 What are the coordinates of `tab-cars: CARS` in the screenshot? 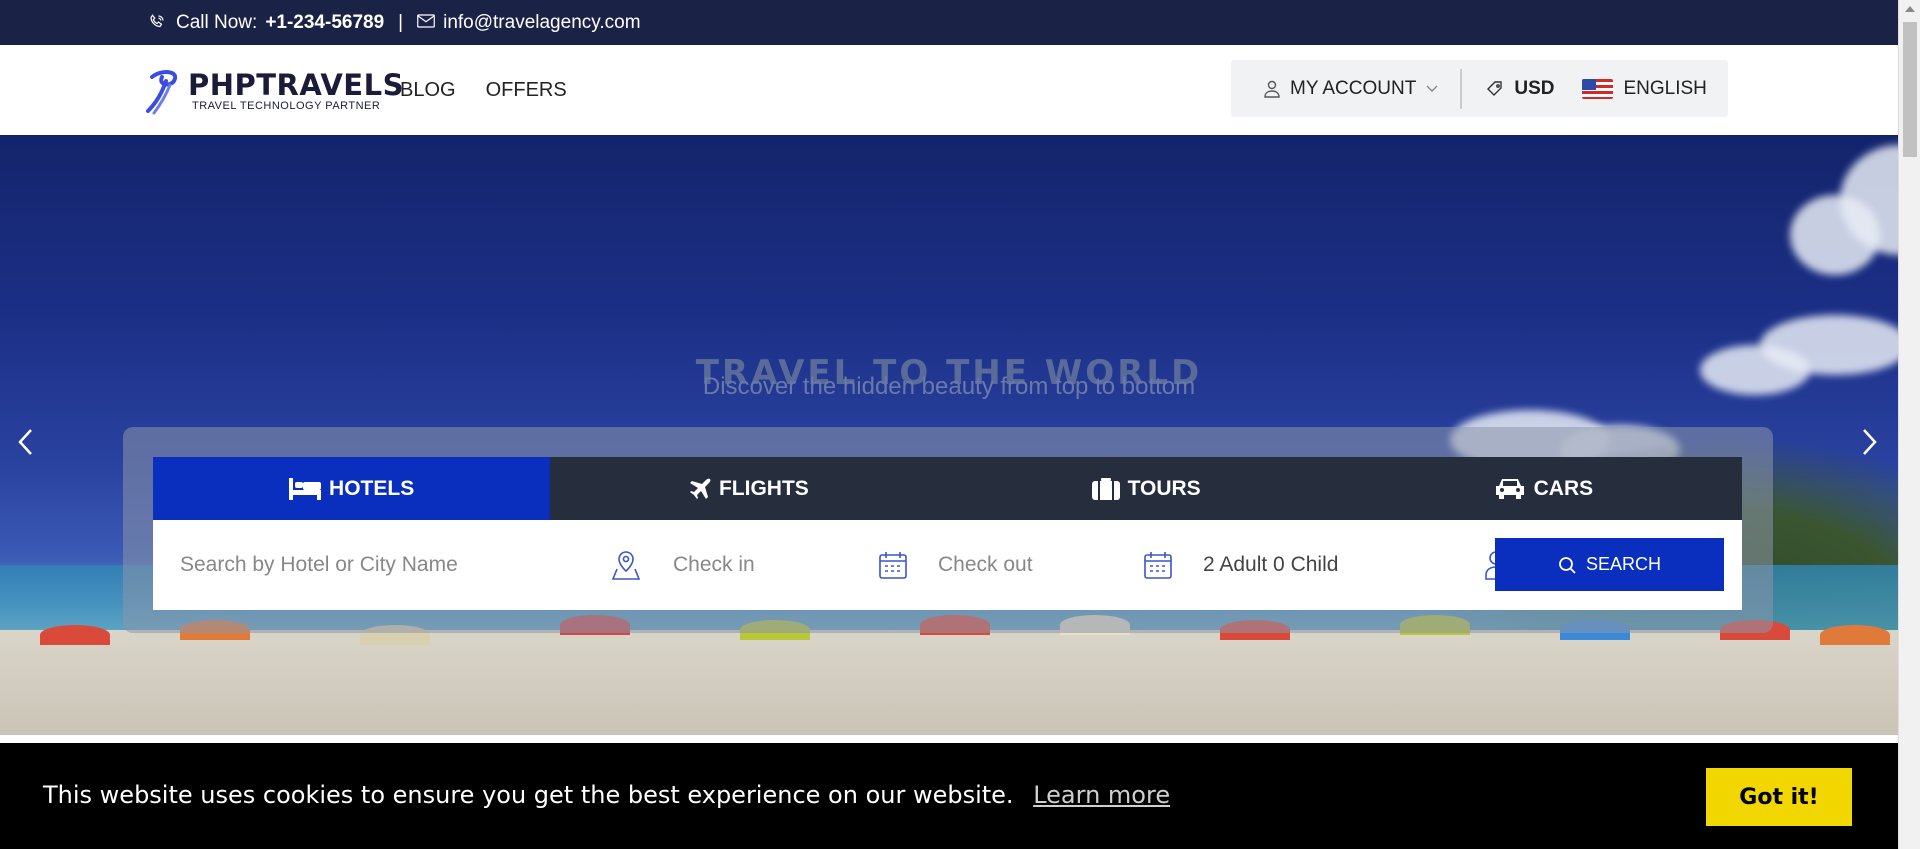 It's located at (1543, 488).